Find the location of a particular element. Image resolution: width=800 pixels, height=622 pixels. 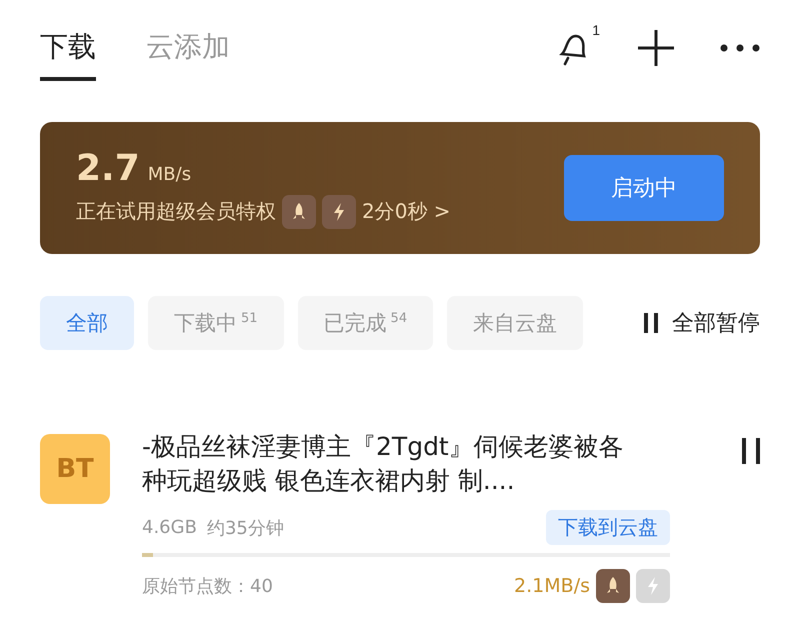

time-remaining: 约35分钟 is located at coordinates (245, 528).